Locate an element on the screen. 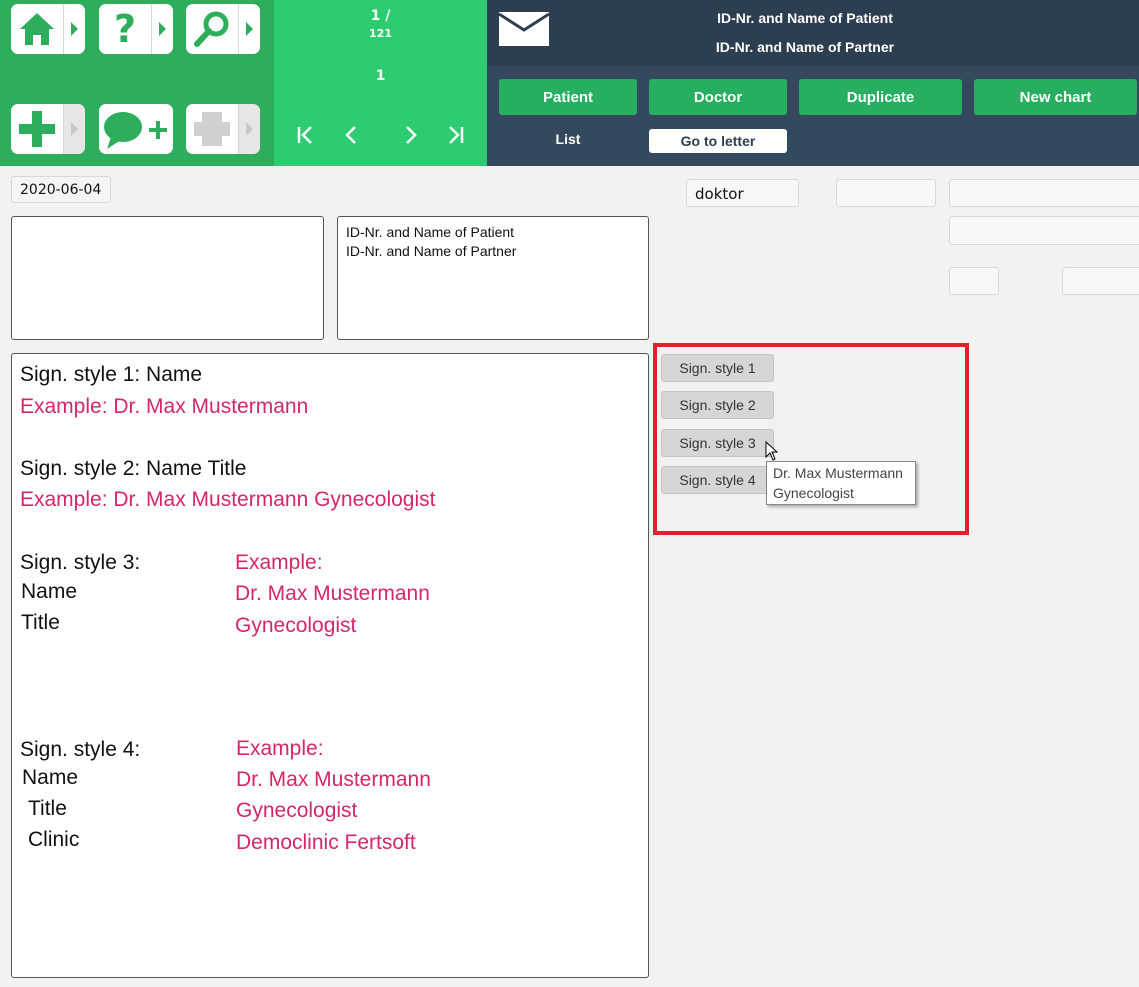  sign-style-3-example-label: Example: is located at coordinates (279, 562).